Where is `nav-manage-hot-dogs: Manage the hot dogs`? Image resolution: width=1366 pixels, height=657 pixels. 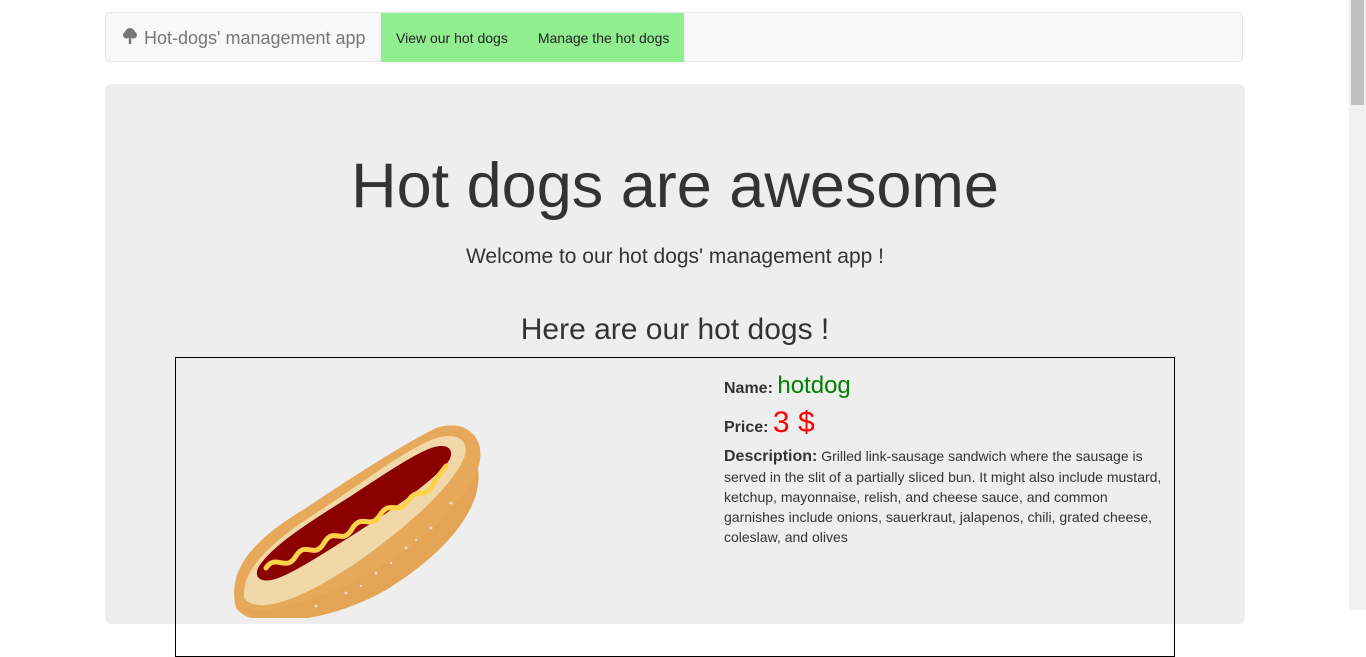 nav-manage-hot-dogs: Manage the hot dogs is located at coordinates (604, 38).